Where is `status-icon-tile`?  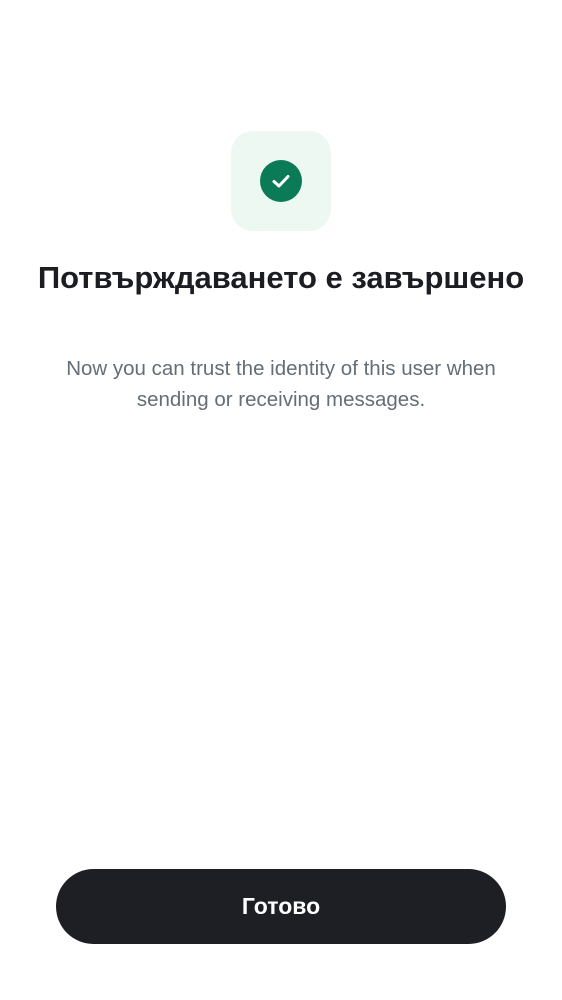 status-icon-tile is located at coordinates (281, 181).